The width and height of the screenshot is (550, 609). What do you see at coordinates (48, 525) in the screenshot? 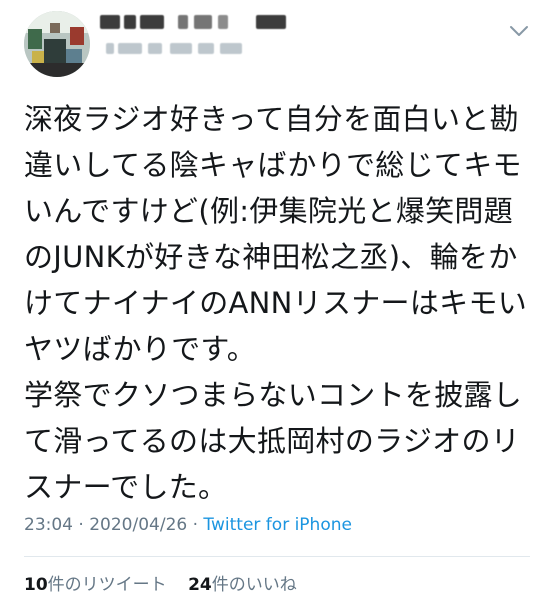
I see `tweet-time: 23:04` at bounding box center [48, 525].